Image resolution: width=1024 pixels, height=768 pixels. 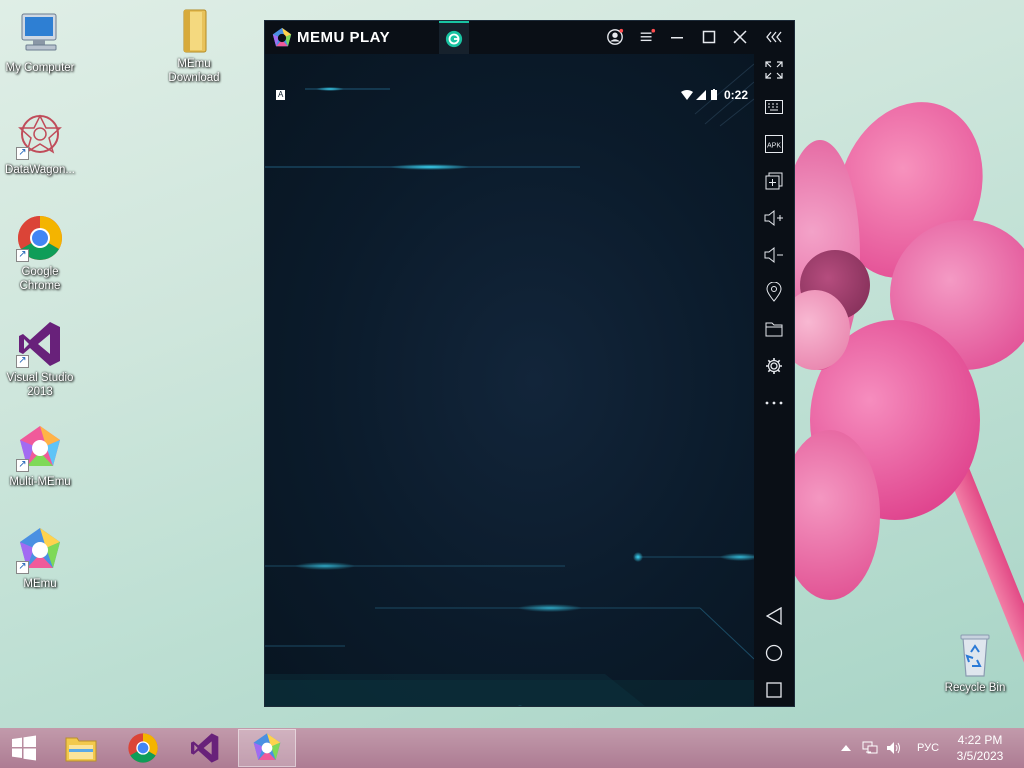 What do you see at coordinates (714, 96) in the screenshot?
I see `battery-icon` at bounding box center [714, 96].